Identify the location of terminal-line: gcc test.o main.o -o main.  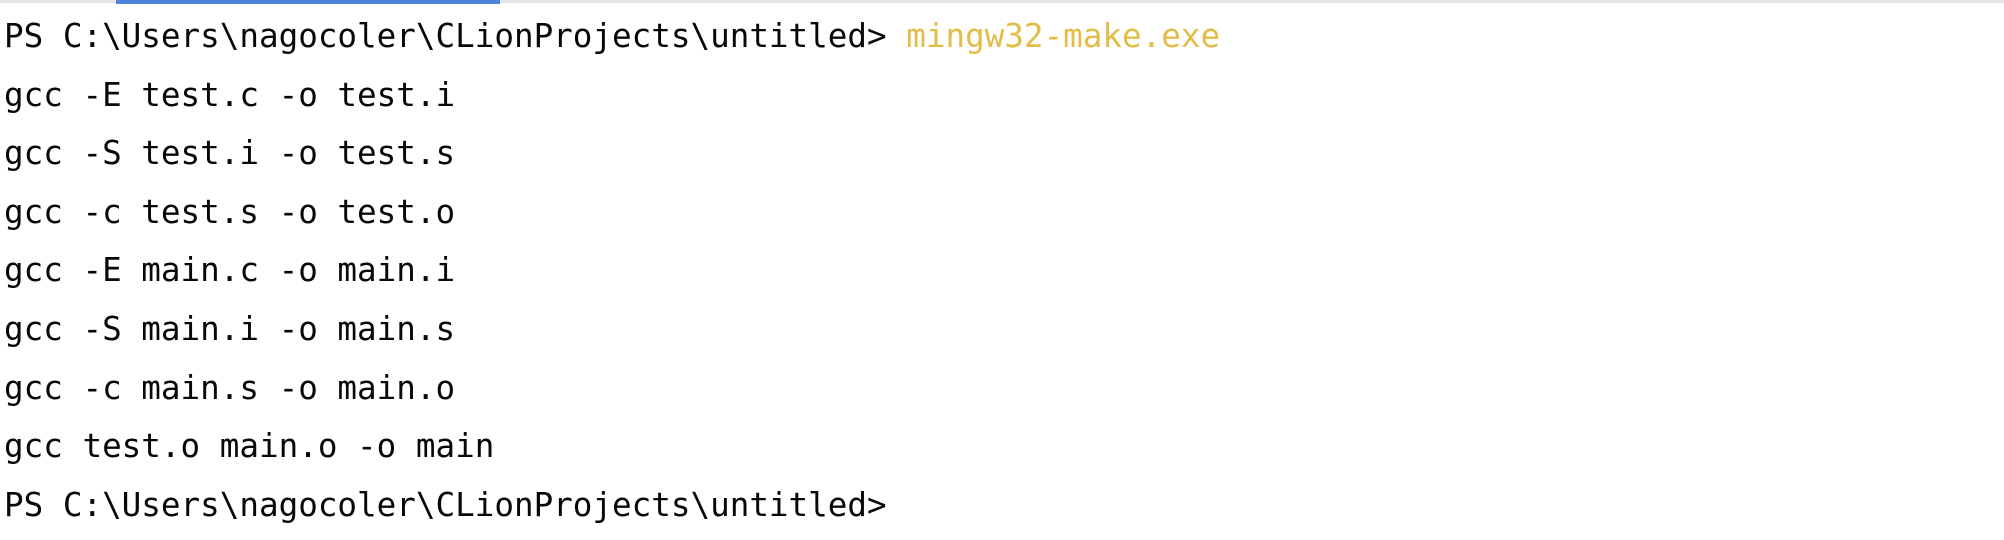
(249, 446).